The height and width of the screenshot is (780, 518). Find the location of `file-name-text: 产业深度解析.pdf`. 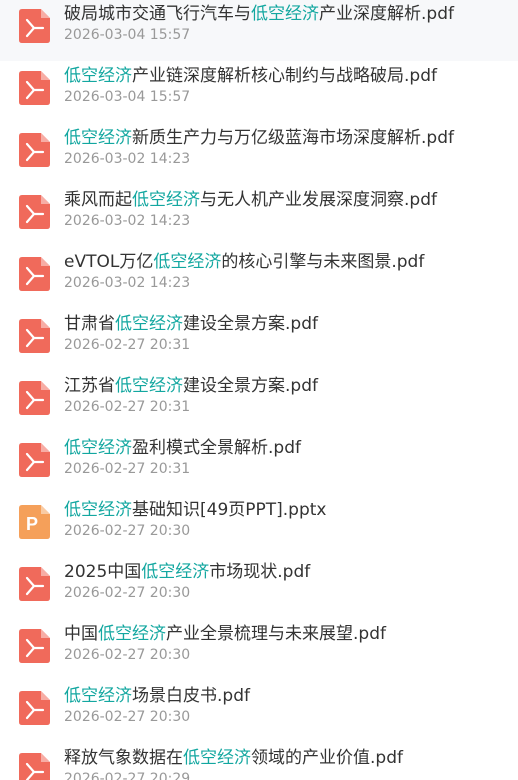

file-name-text: 产业深度解析.pdf is located at coordinates (386, 14).